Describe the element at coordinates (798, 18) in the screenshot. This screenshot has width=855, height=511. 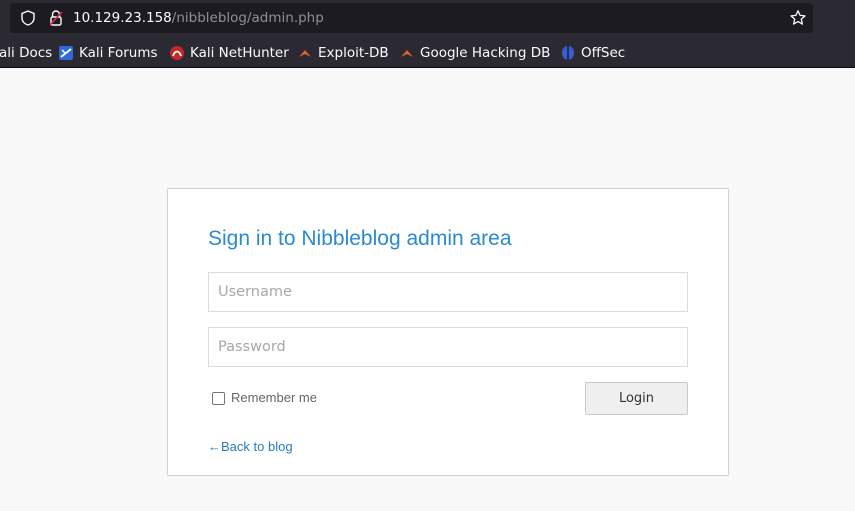
I see `bookmark-star-icon` at that location.